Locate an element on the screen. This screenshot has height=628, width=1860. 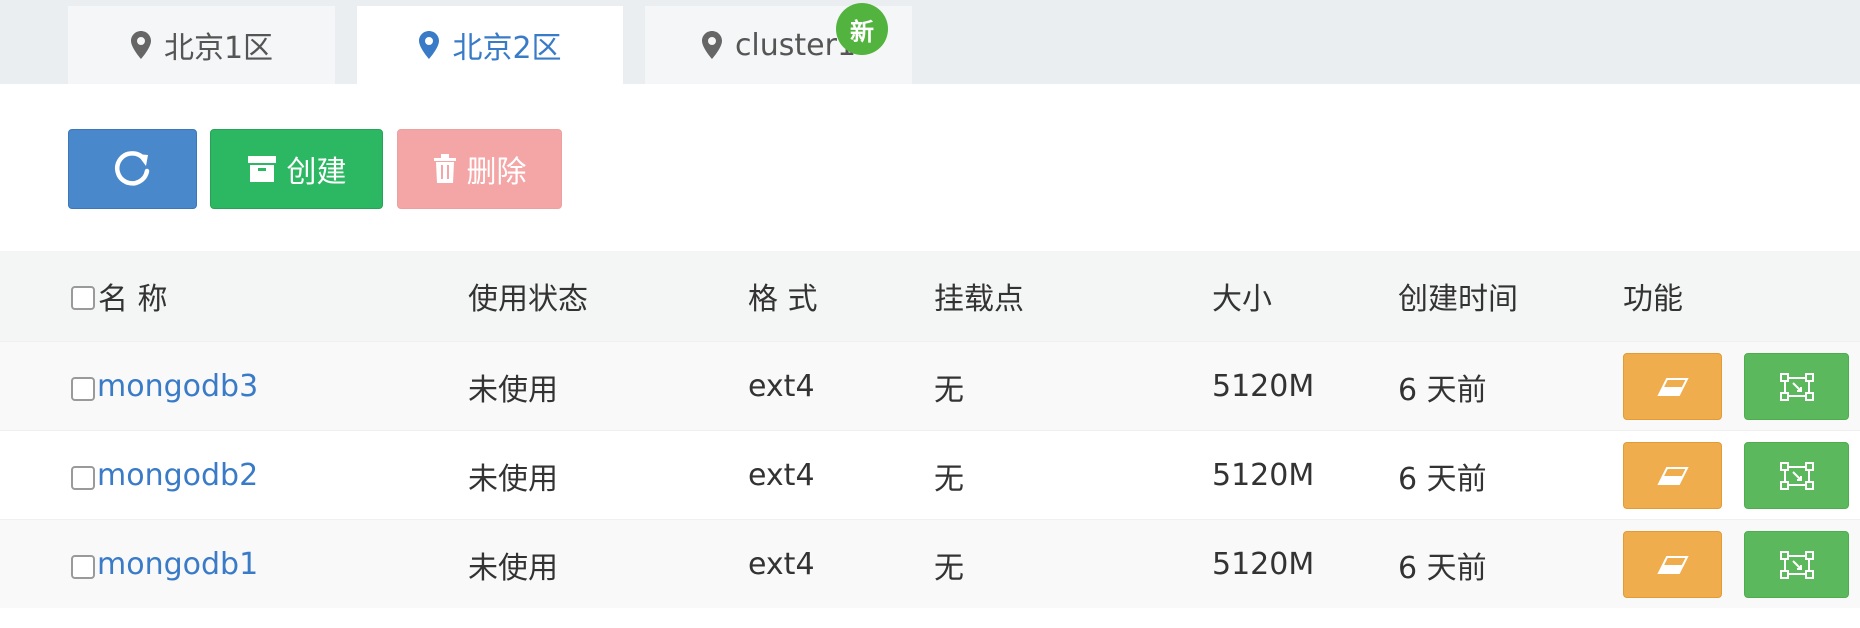
volume-name-link: mongodb3 is located at coordinates (177, 386).